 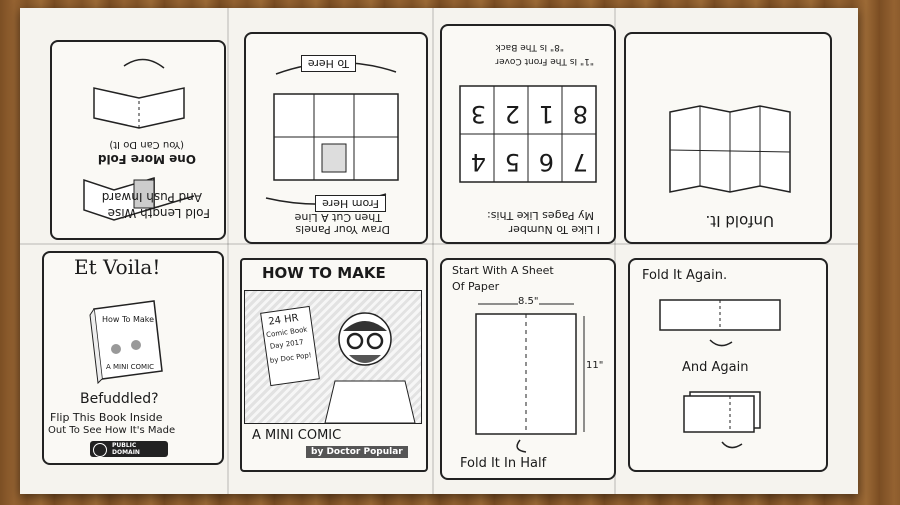 What do you see at coordinates (324, 273) in the screenshot?
I see `cover-title: HOW TO MAKE` at bounding box center [324, 273].